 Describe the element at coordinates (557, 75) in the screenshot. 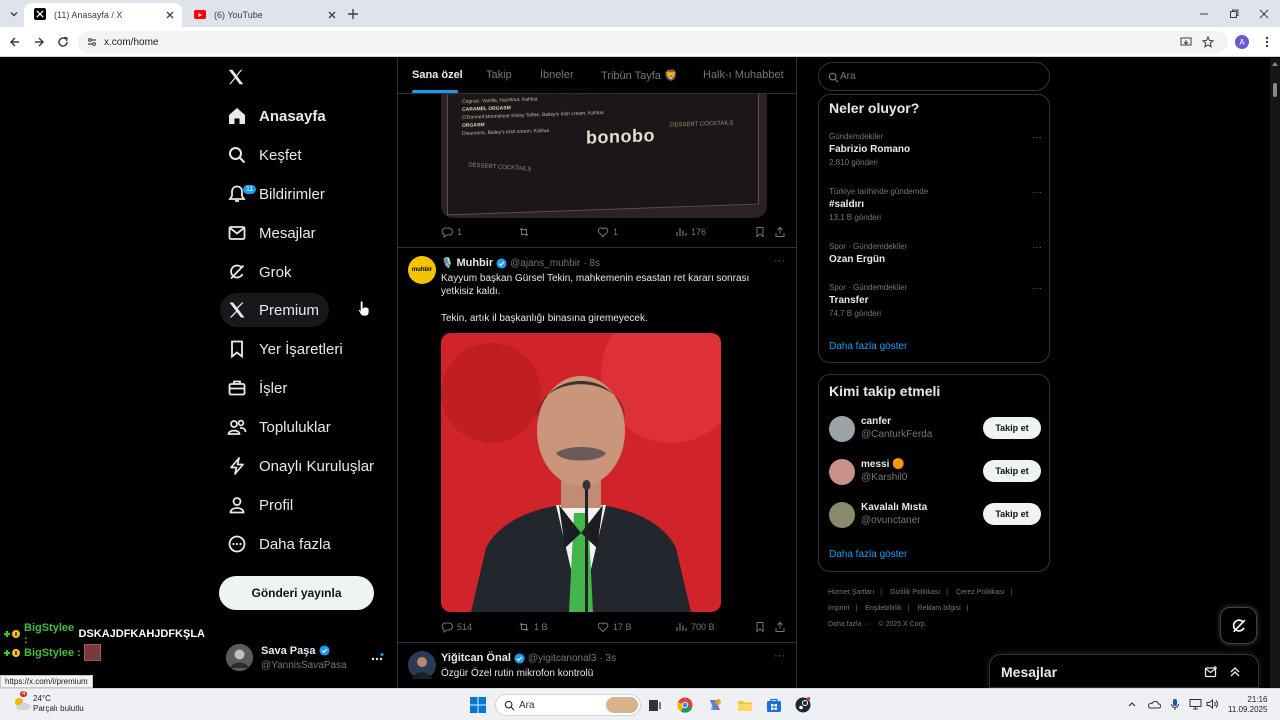

I see `tab-list-1: İbneler` at that location.